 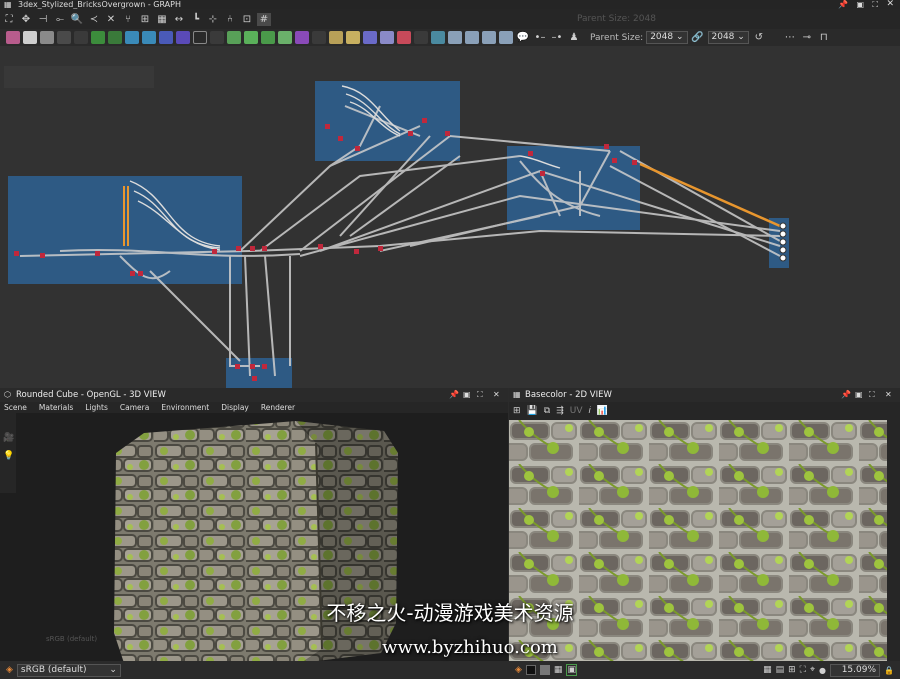 I want to click on input-icon, so click(x=387, y=37).